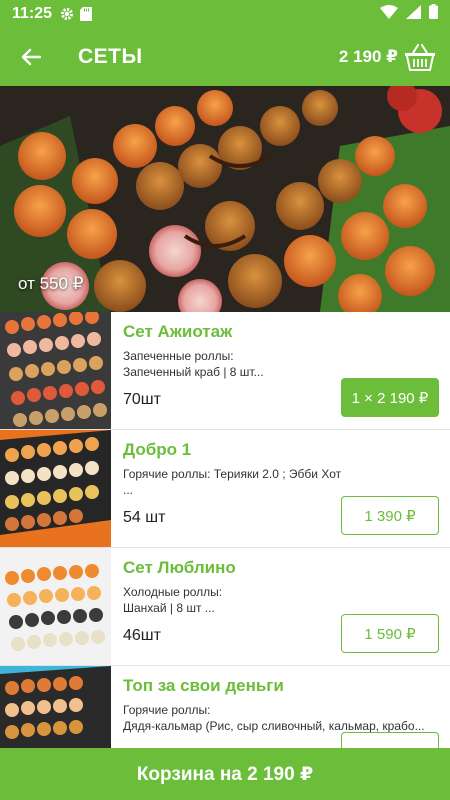  I want to click on sd-card-icon, so click(86, 14).